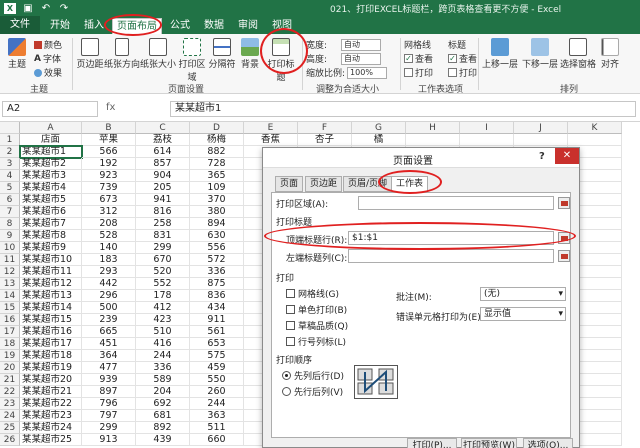 This screenshot has height=448, width=640. What do you see at coordinates (51, 428) in the screenshot?
I see `data-cell: 某某超市24` at bounding box center [51, 428].